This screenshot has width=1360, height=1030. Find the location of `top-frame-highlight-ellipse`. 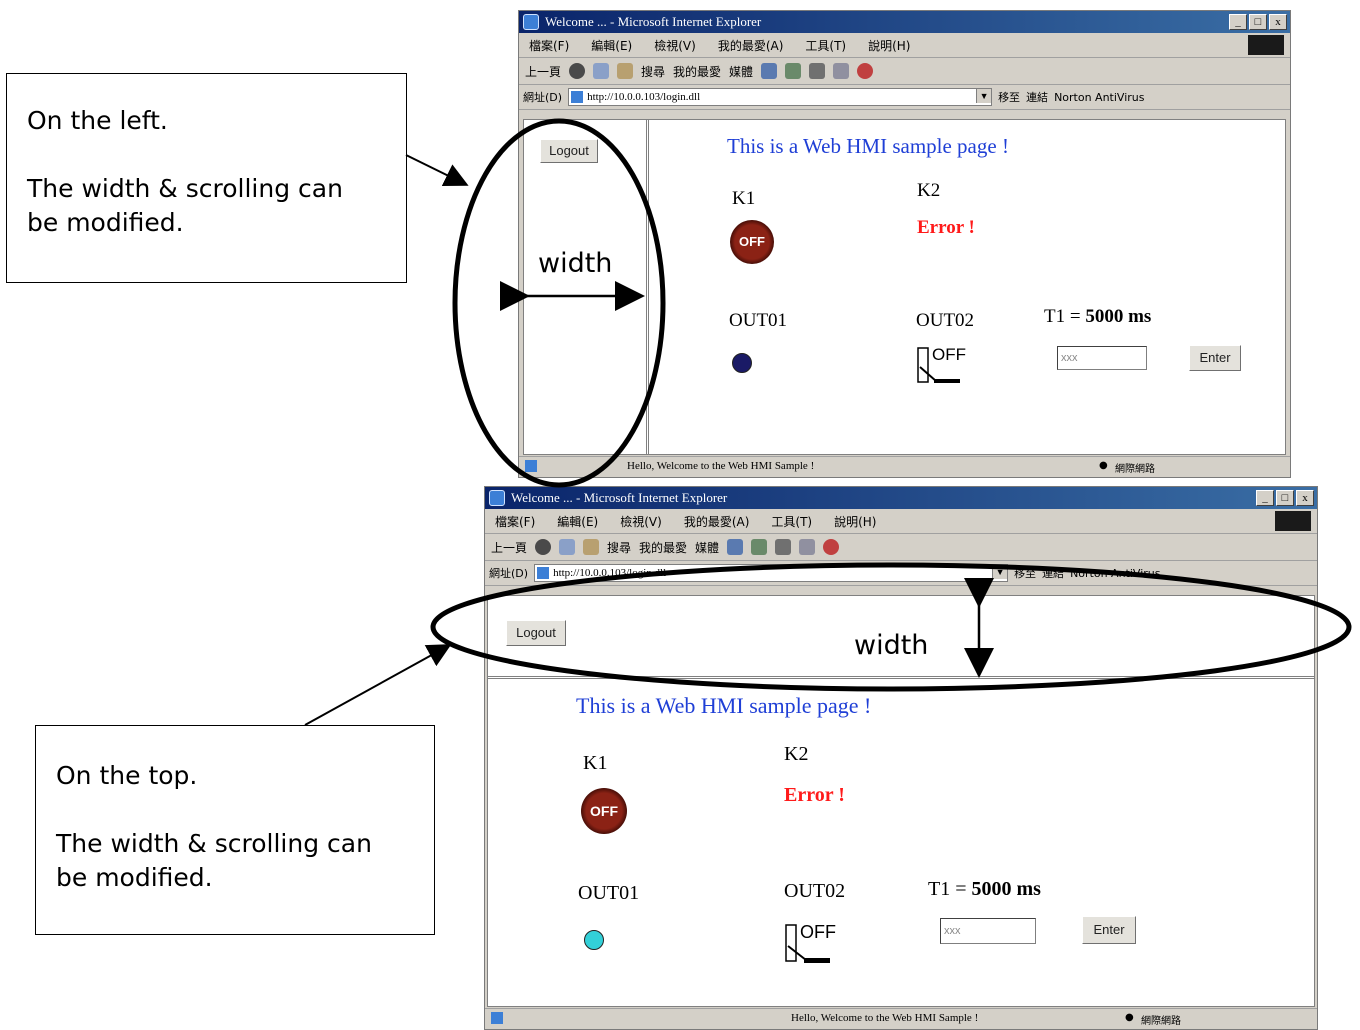

top-frame-highlight-ellipse is located at coordinates (891, 627).